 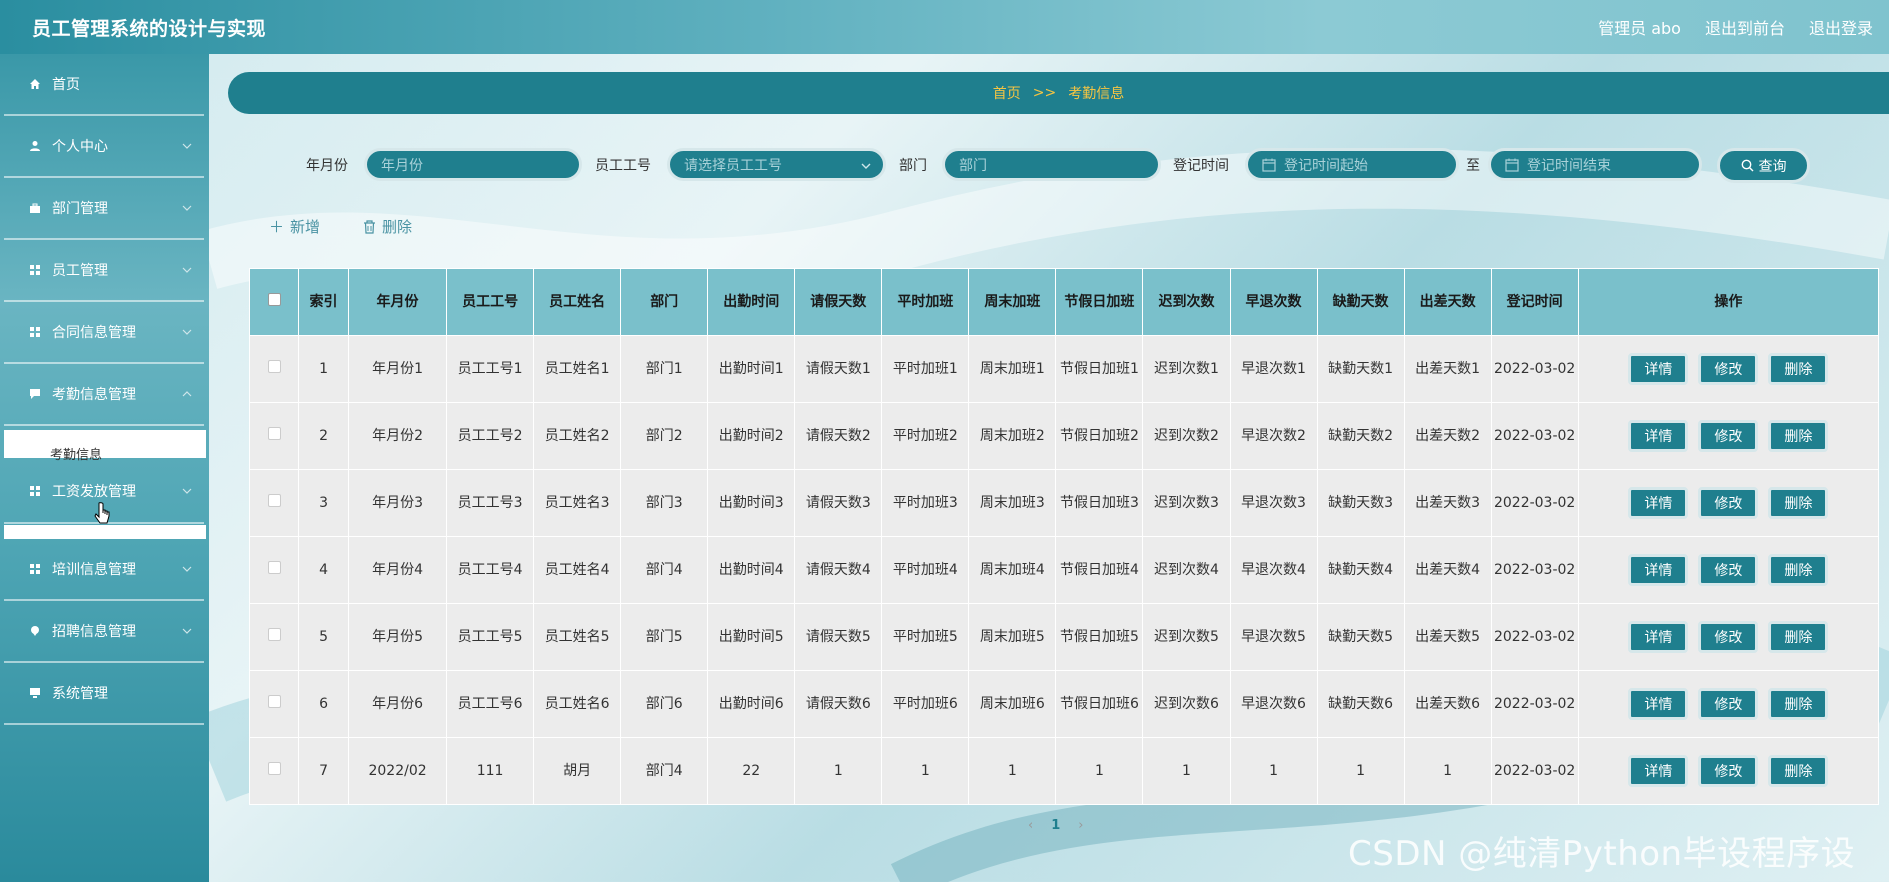 I want to click on table-cell: 5, so click(x=324, y=637).